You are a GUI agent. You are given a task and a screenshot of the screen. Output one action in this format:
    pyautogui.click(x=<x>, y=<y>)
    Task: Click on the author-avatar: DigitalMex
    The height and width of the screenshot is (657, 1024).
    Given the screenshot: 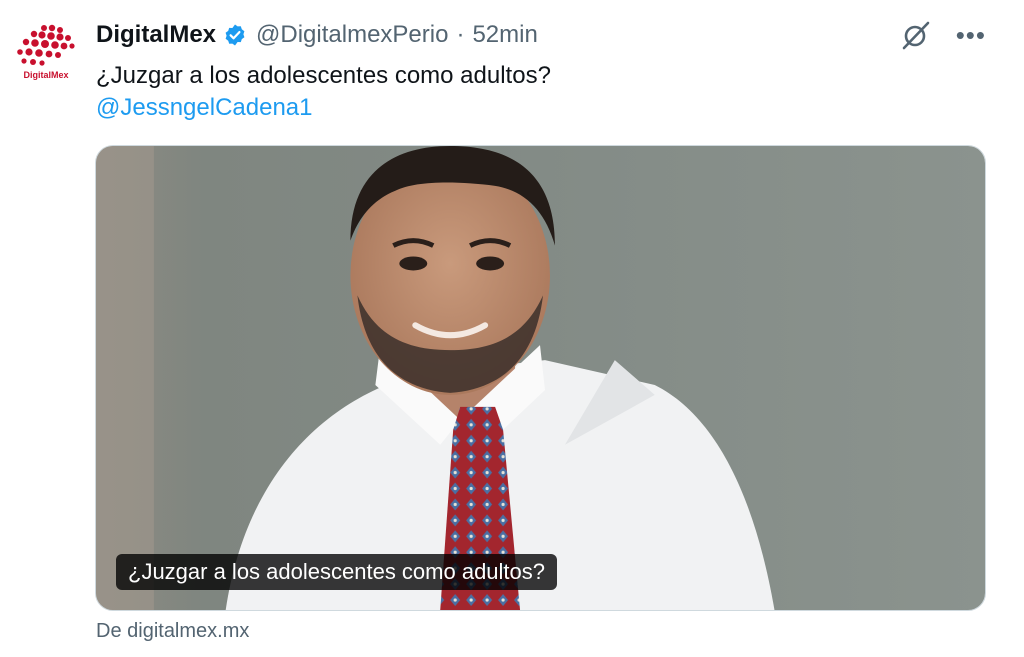 What is the action you would take?
    pyautogui.click(x=46, y=53)
    